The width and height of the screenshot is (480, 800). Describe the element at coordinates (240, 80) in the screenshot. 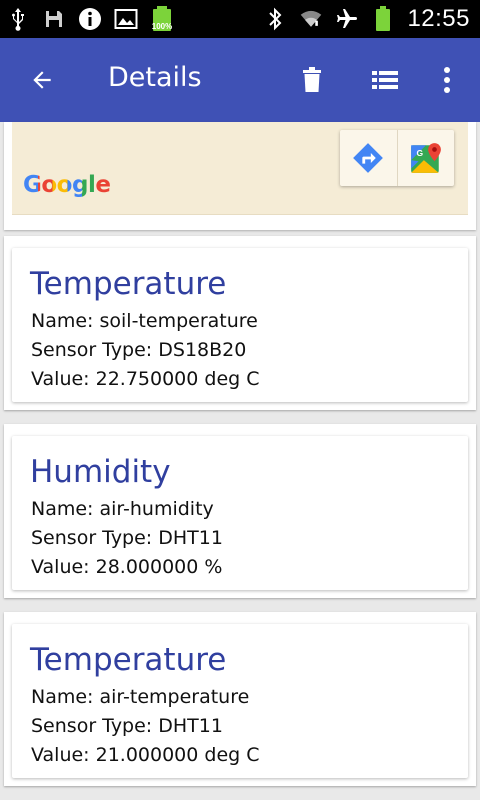

I see `app-bar: Details` at that location.